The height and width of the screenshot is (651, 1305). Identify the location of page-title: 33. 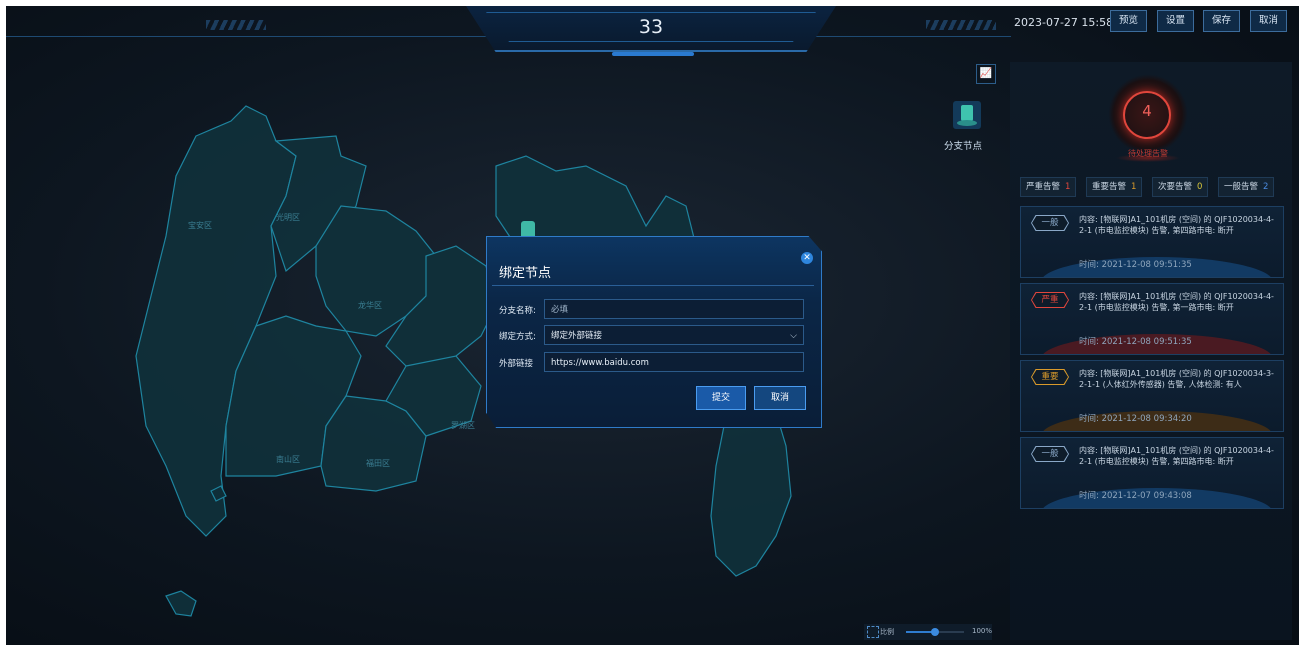
(651, 27).